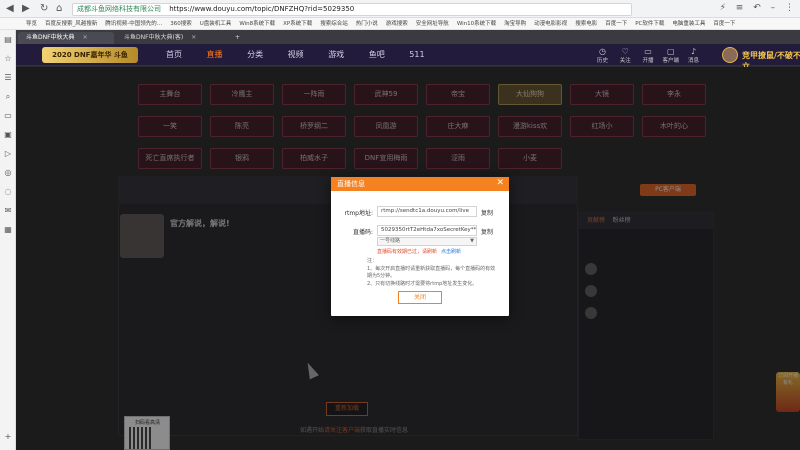 Image resolution: width=800 pixels, height=450 pixels. I want to click on follow-button: ♡ 关注, so click(625, 55).